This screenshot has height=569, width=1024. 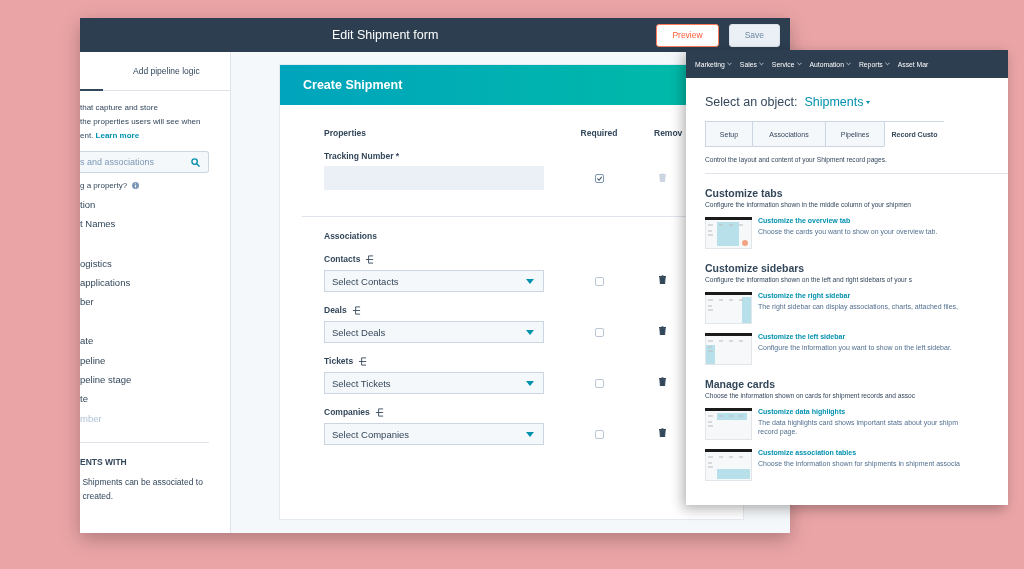 What do you see at coordinates (347, 412) in the screenshot?
I see `field-label: Companies` at bounding box center [347, 412].